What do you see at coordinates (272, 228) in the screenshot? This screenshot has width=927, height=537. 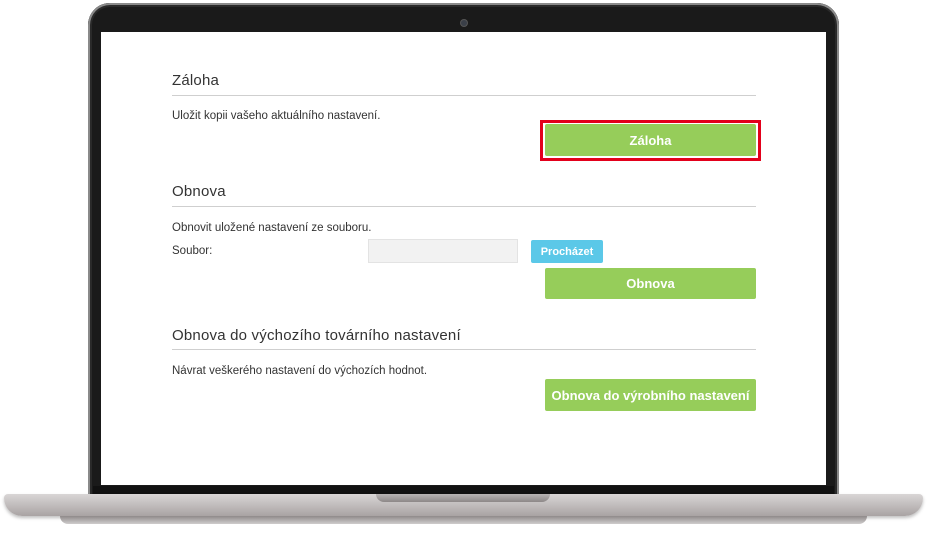 I see `restore-description: Obnovit uložené nastavení ze souboru.` at bounding box center [272, 228].